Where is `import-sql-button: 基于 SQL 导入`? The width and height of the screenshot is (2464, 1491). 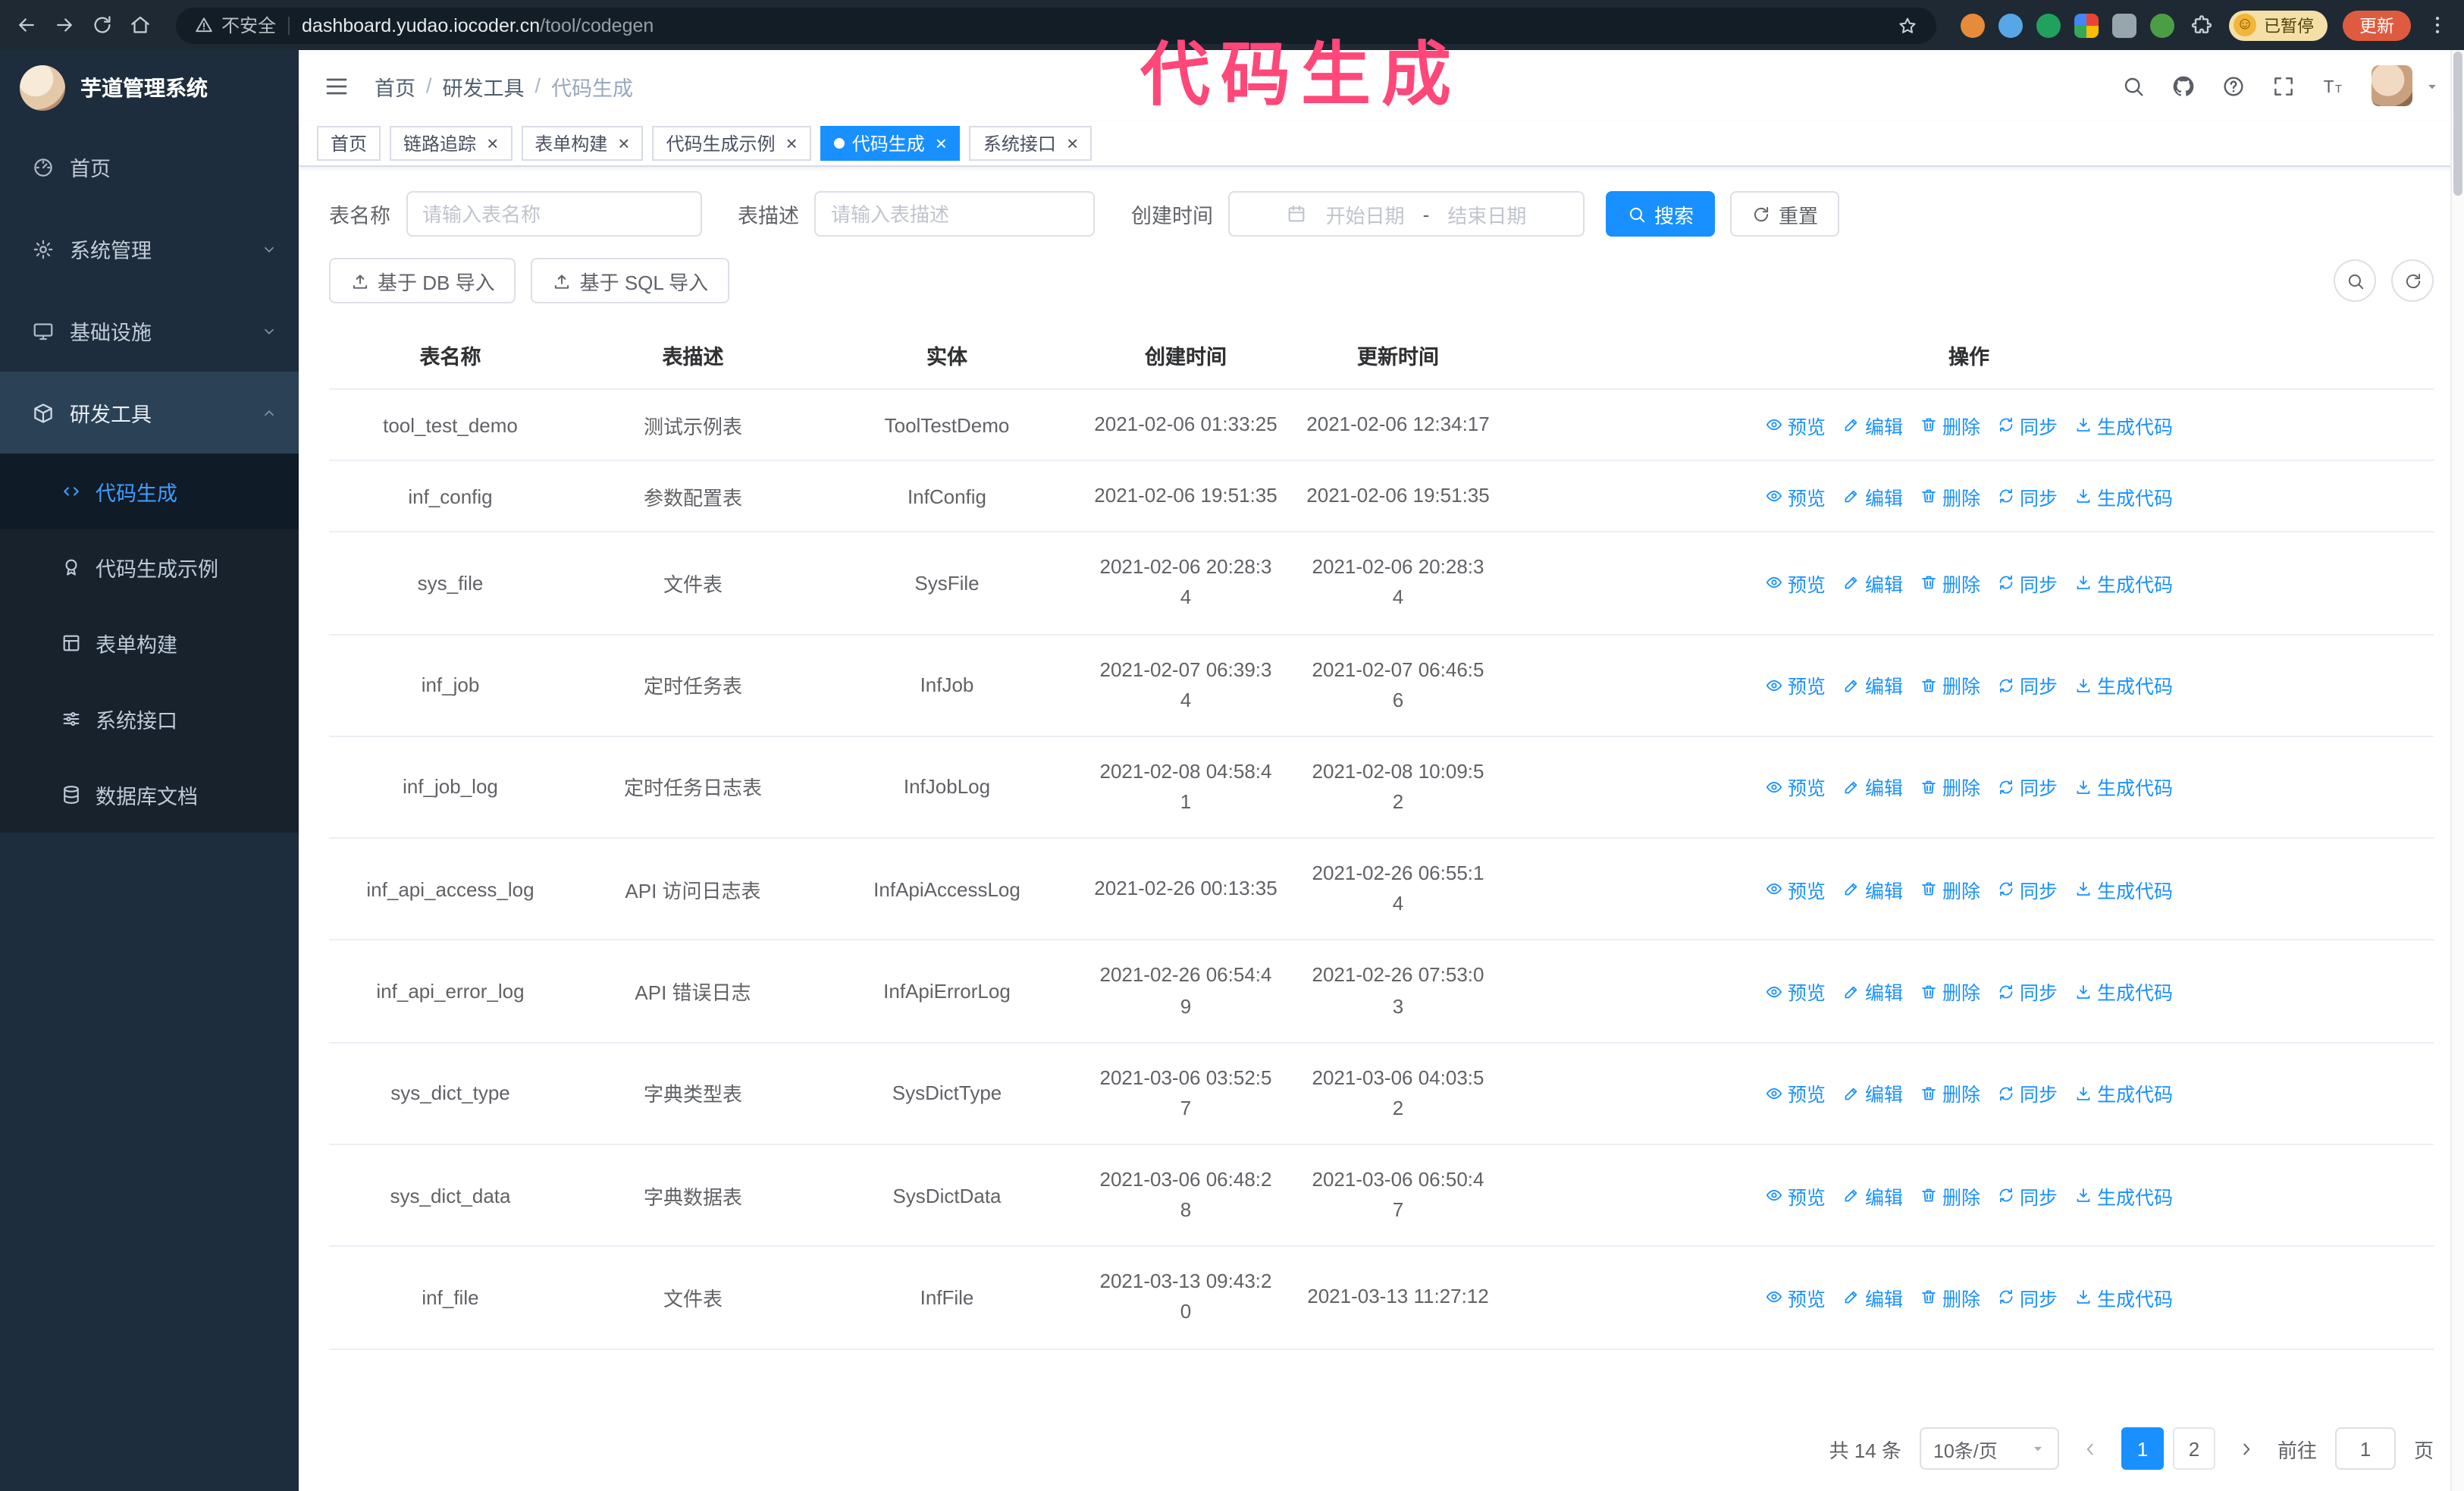
import-sql-button: 基于 SQL 导入 is located at coordinates (631, 280).